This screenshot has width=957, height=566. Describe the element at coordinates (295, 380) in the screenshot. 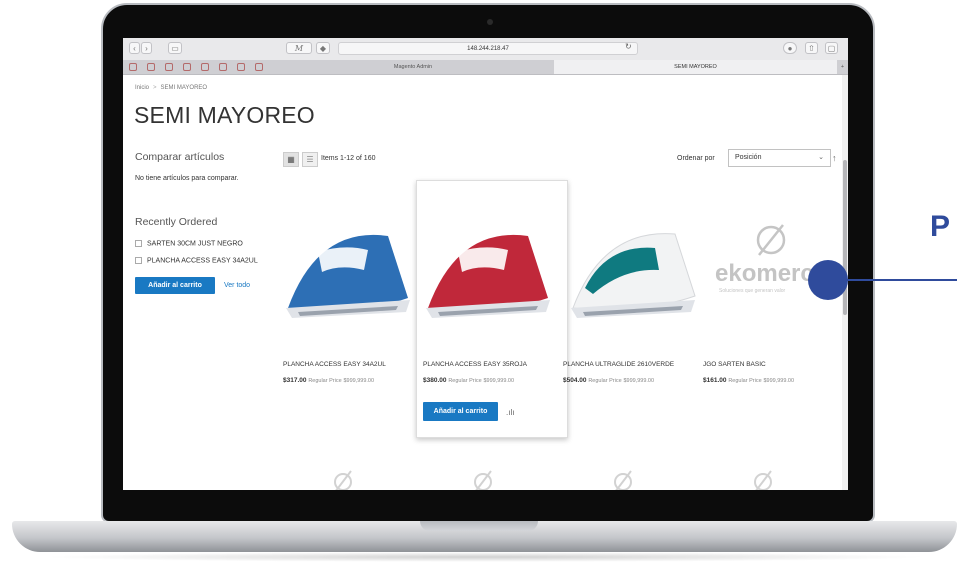

I see `final-price: $317.00` at that location.